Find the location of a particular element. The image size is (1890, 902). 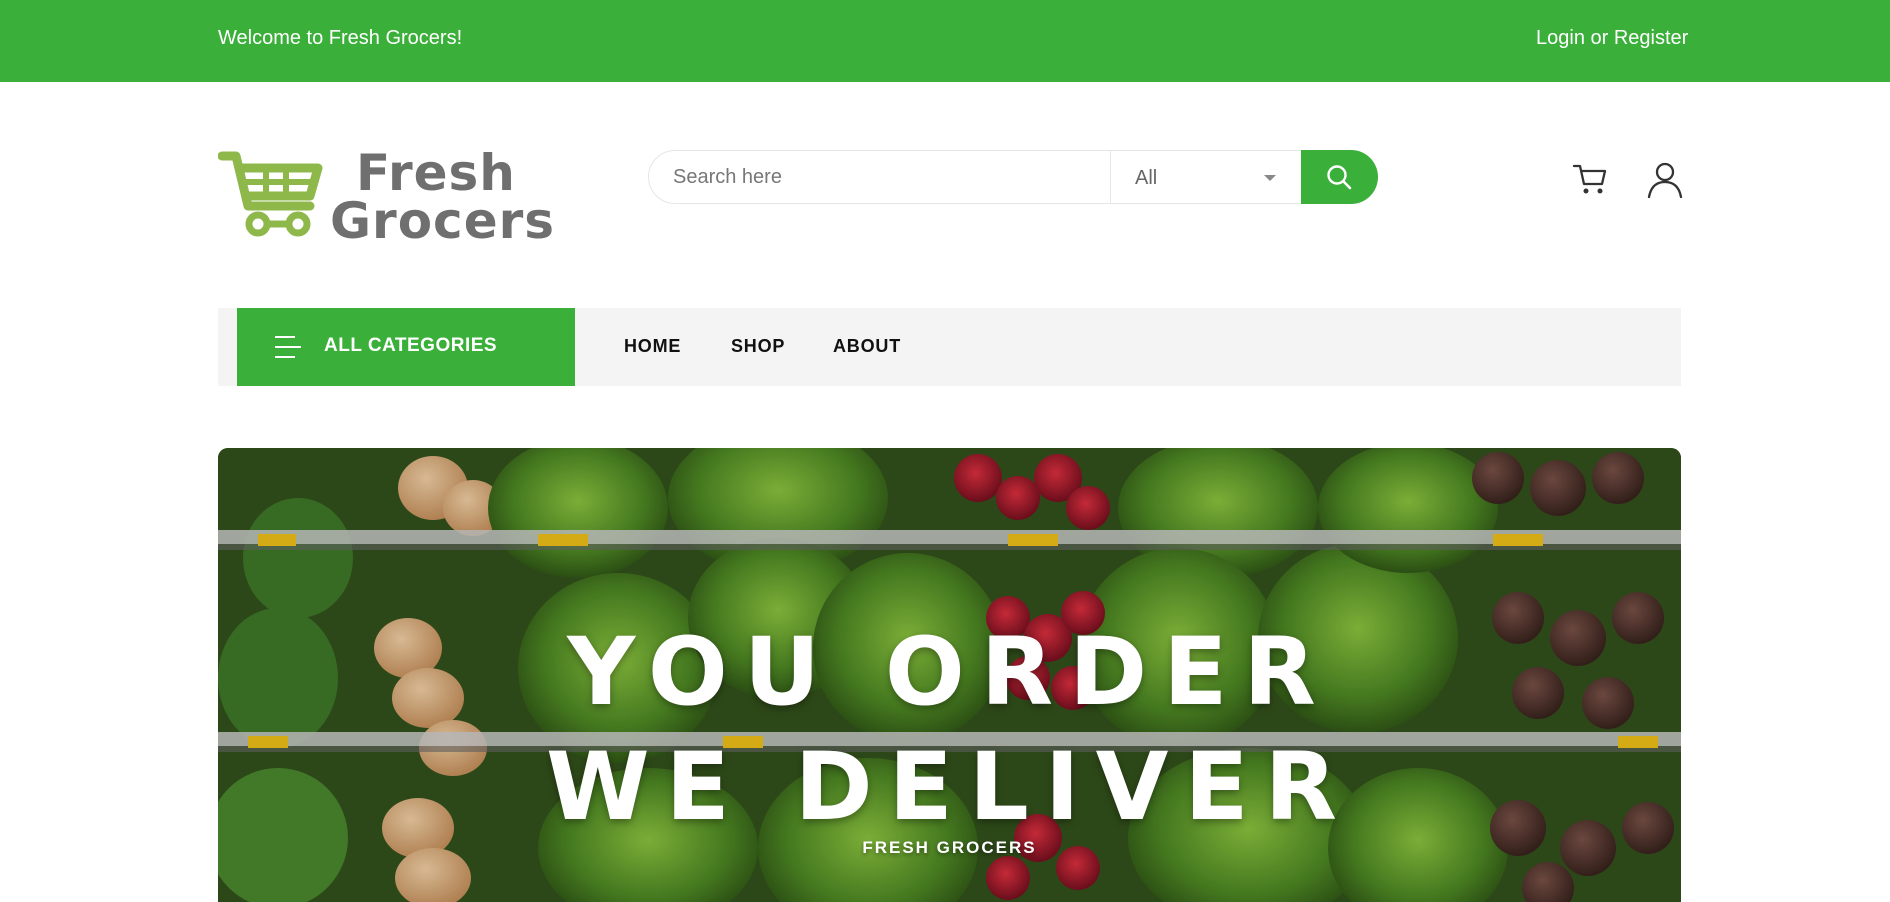

search-bar: All is located at coordinates (1013, 177).